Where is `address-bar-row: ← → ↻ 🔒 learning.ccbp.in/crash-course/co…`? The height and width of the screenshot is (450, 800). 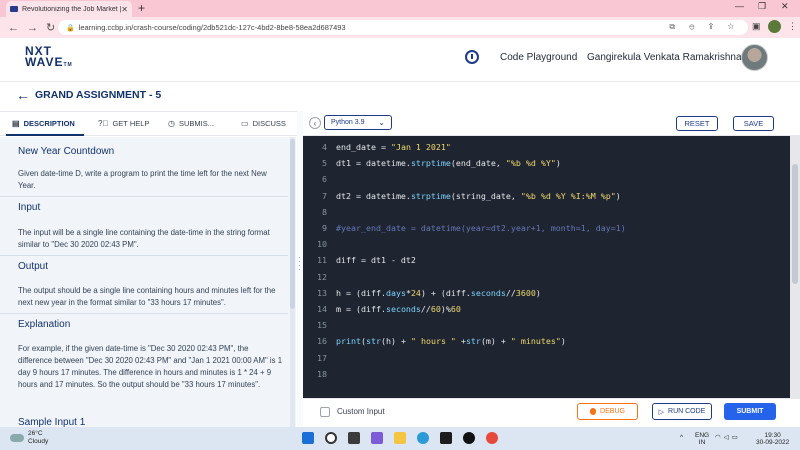
address-bar-row: ← → ↻ 🔒 learning.ccbp.in/crash-course/co… is located at coordinates (400, 27).